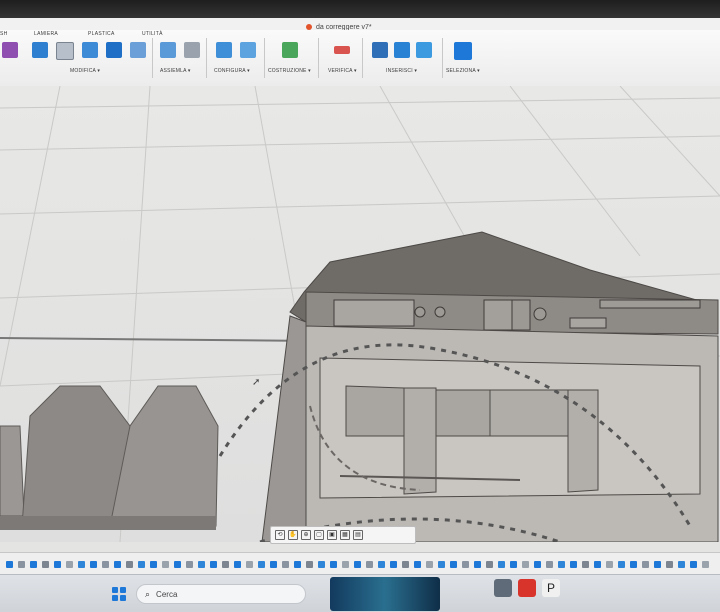  Describe the element at coordinates (290, 50) in the screenshot. I see `construct-plane-icon` at that location.